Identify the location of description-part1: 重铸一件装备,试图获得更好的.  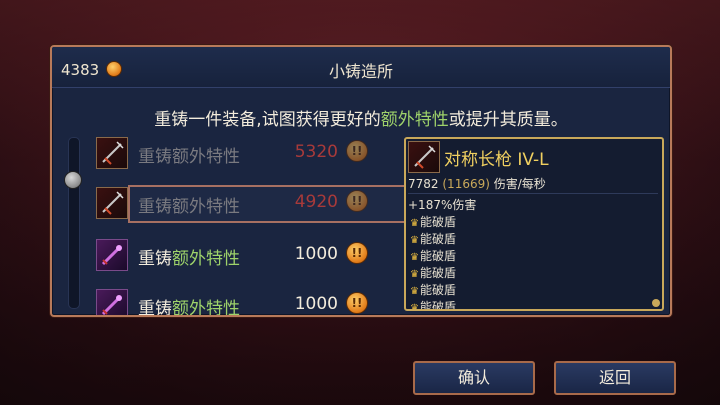
(267, 120).